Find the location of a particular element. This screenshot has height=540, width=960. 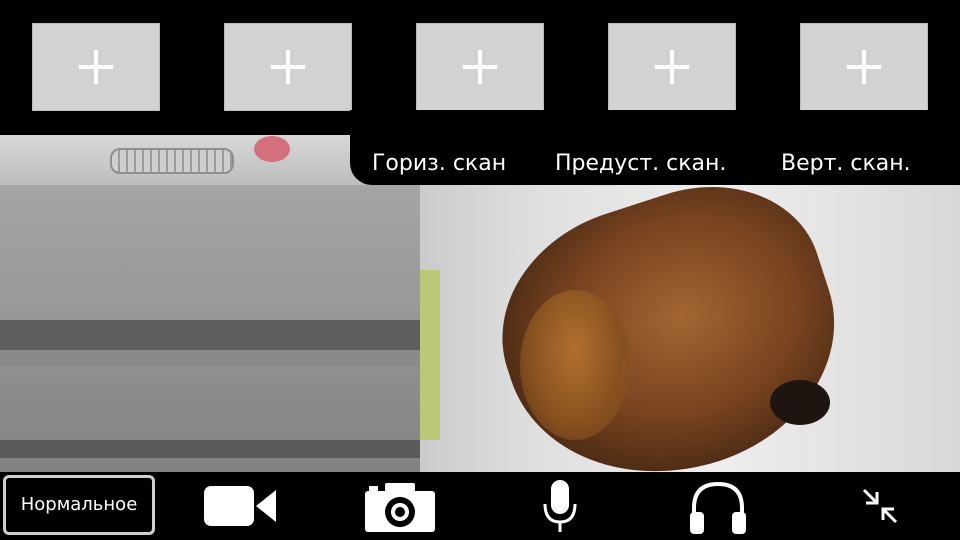

camera-icon is located at coordinates (400, 507).